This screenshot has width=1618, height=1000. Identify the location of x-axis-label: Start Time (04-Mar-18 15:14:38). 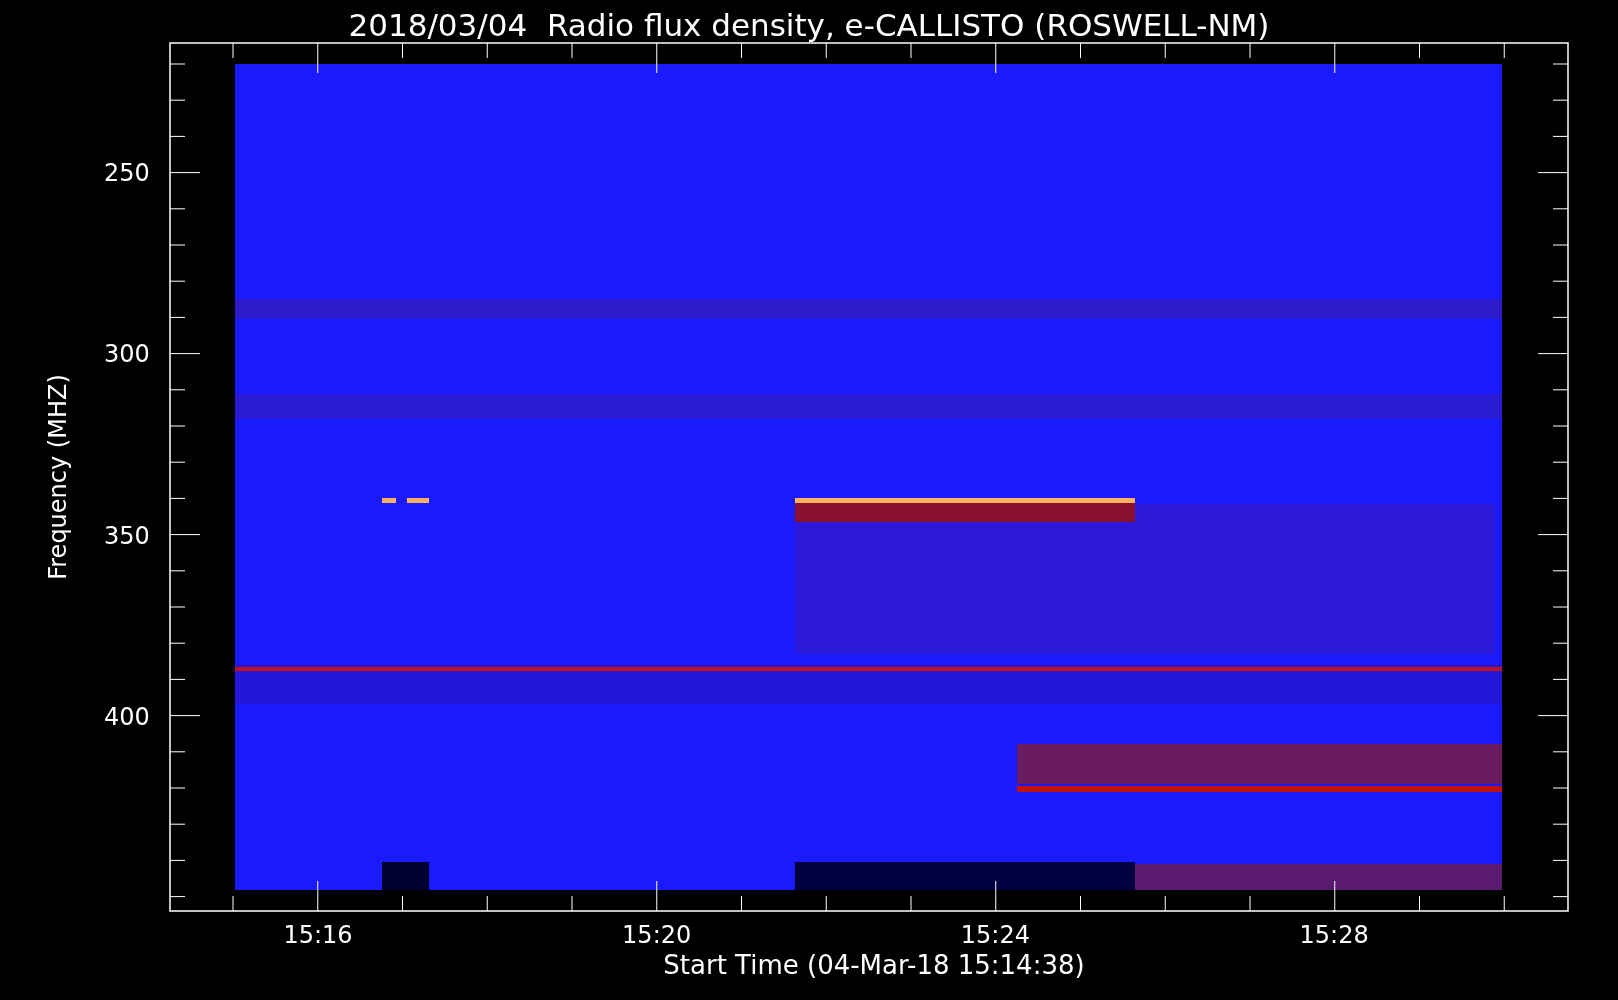
(874, 965).